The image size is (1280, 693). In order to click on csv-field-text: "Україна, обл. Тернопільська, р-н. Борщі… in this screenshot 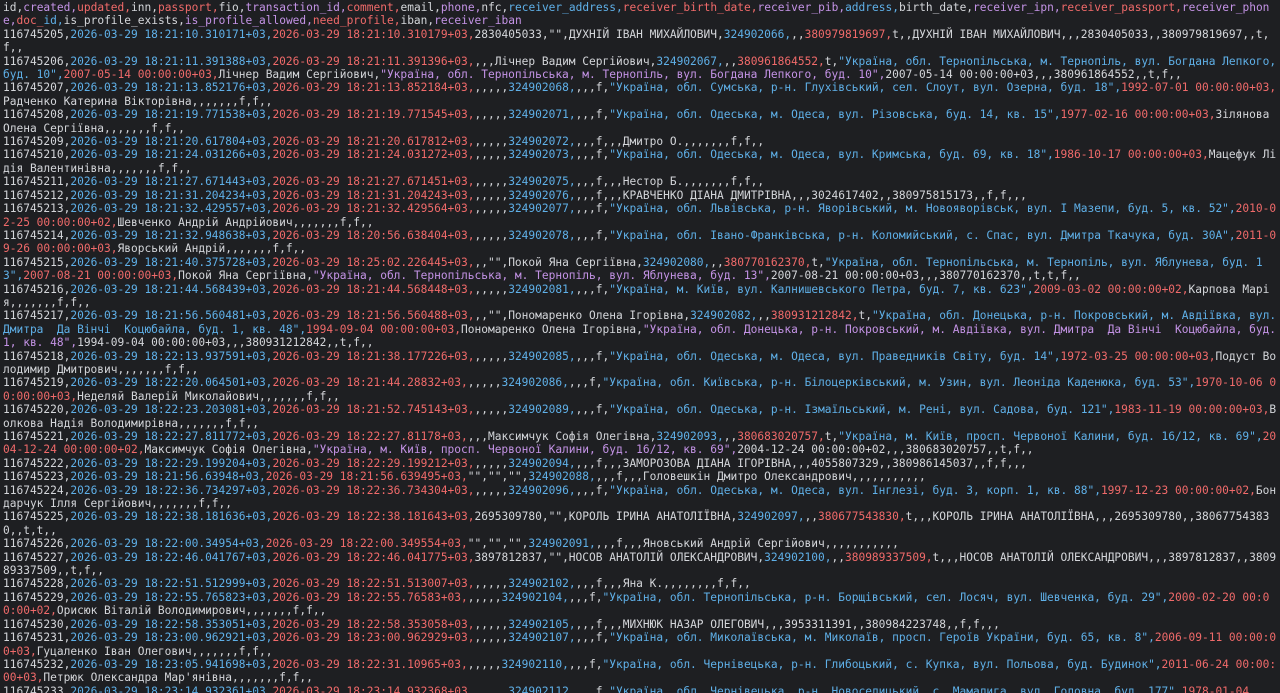, I will do `click(885, 597)`.